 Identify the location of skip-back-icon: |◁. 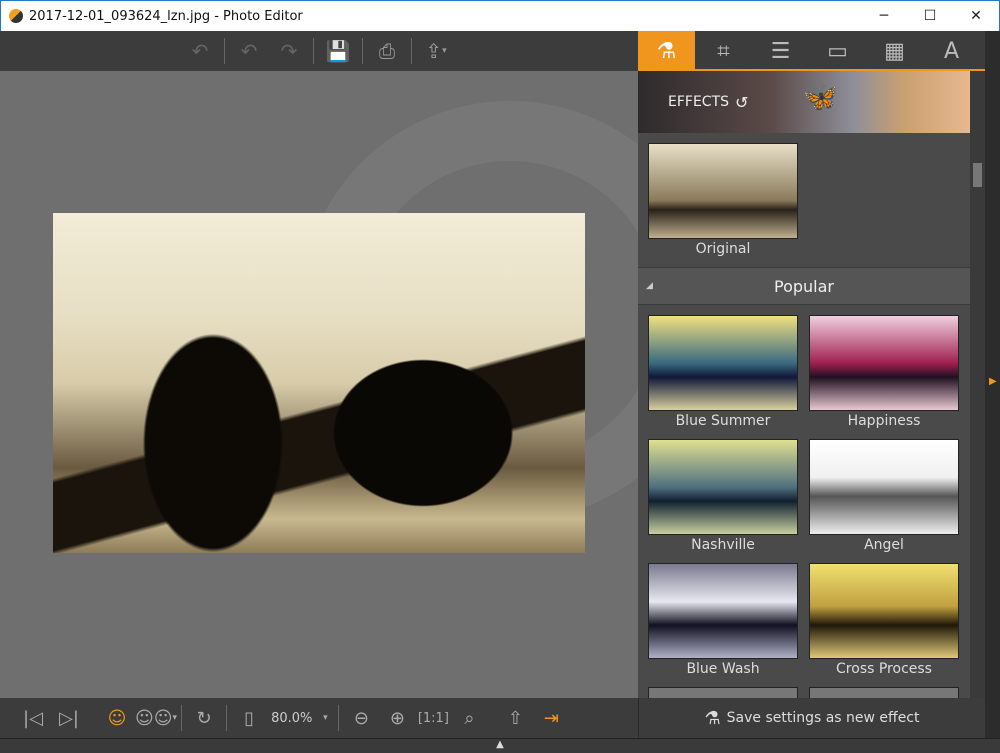
(33, 718).